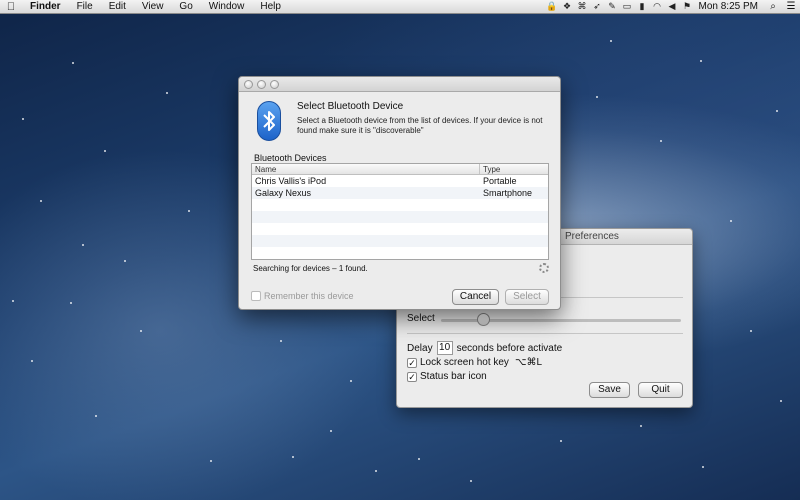 This screenshot has height=500, width=800. What do you see at coordinates (366, 169) in the screenshot?
I see `column-header-name: Name` at bounding box center [366, 169].